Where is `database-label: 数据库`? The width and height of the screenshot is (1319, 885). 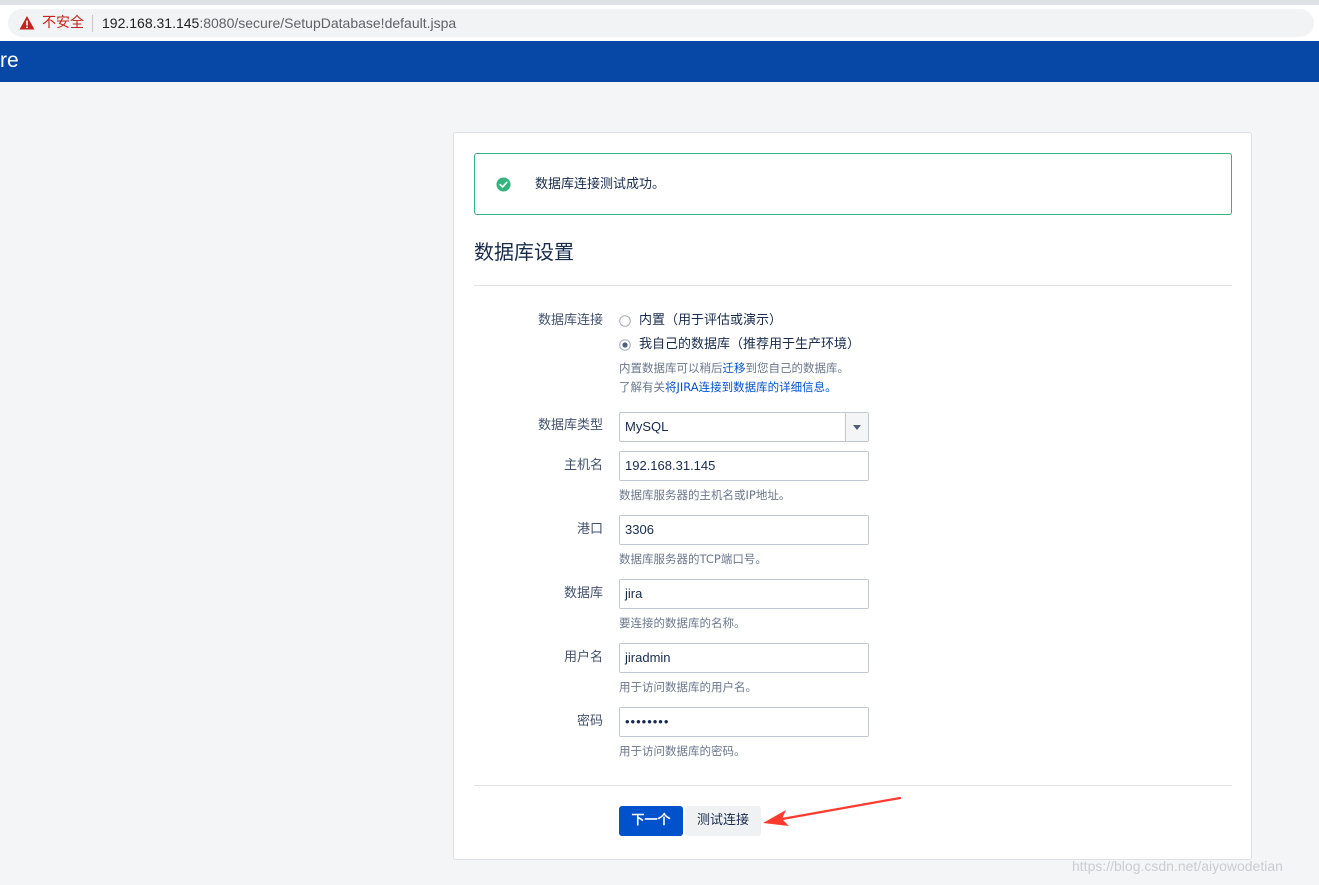
database-label: 数据库 is located at coordinates (583, 593).